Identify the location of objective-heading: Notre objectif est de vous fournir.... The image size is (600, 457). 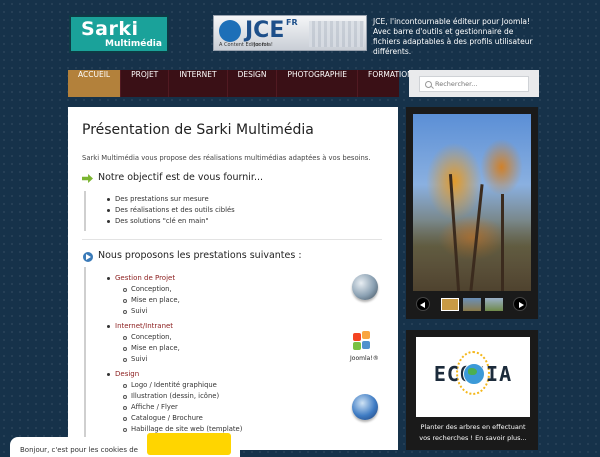
(181, 177).